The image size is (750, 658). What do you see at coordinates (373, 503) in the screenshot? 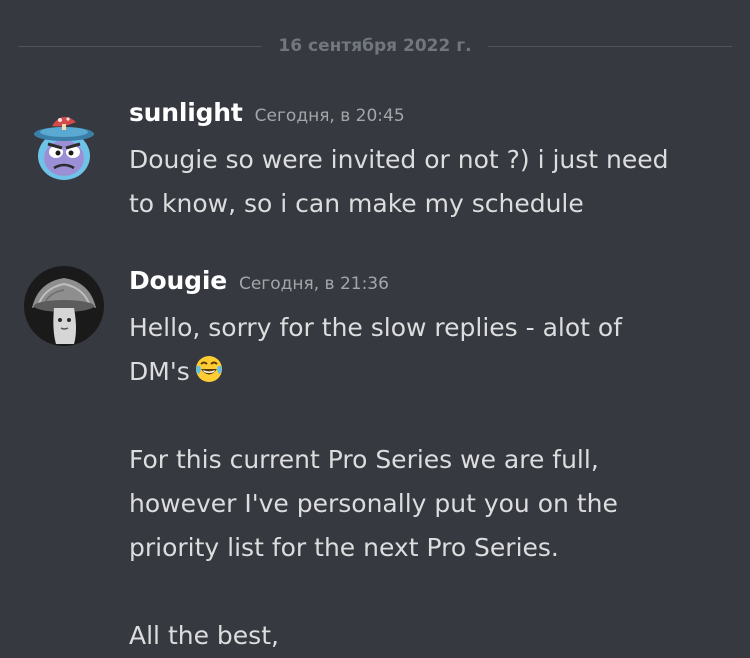
I see `message-line: however I've personally put you on the` at bounding box center [373, 503].